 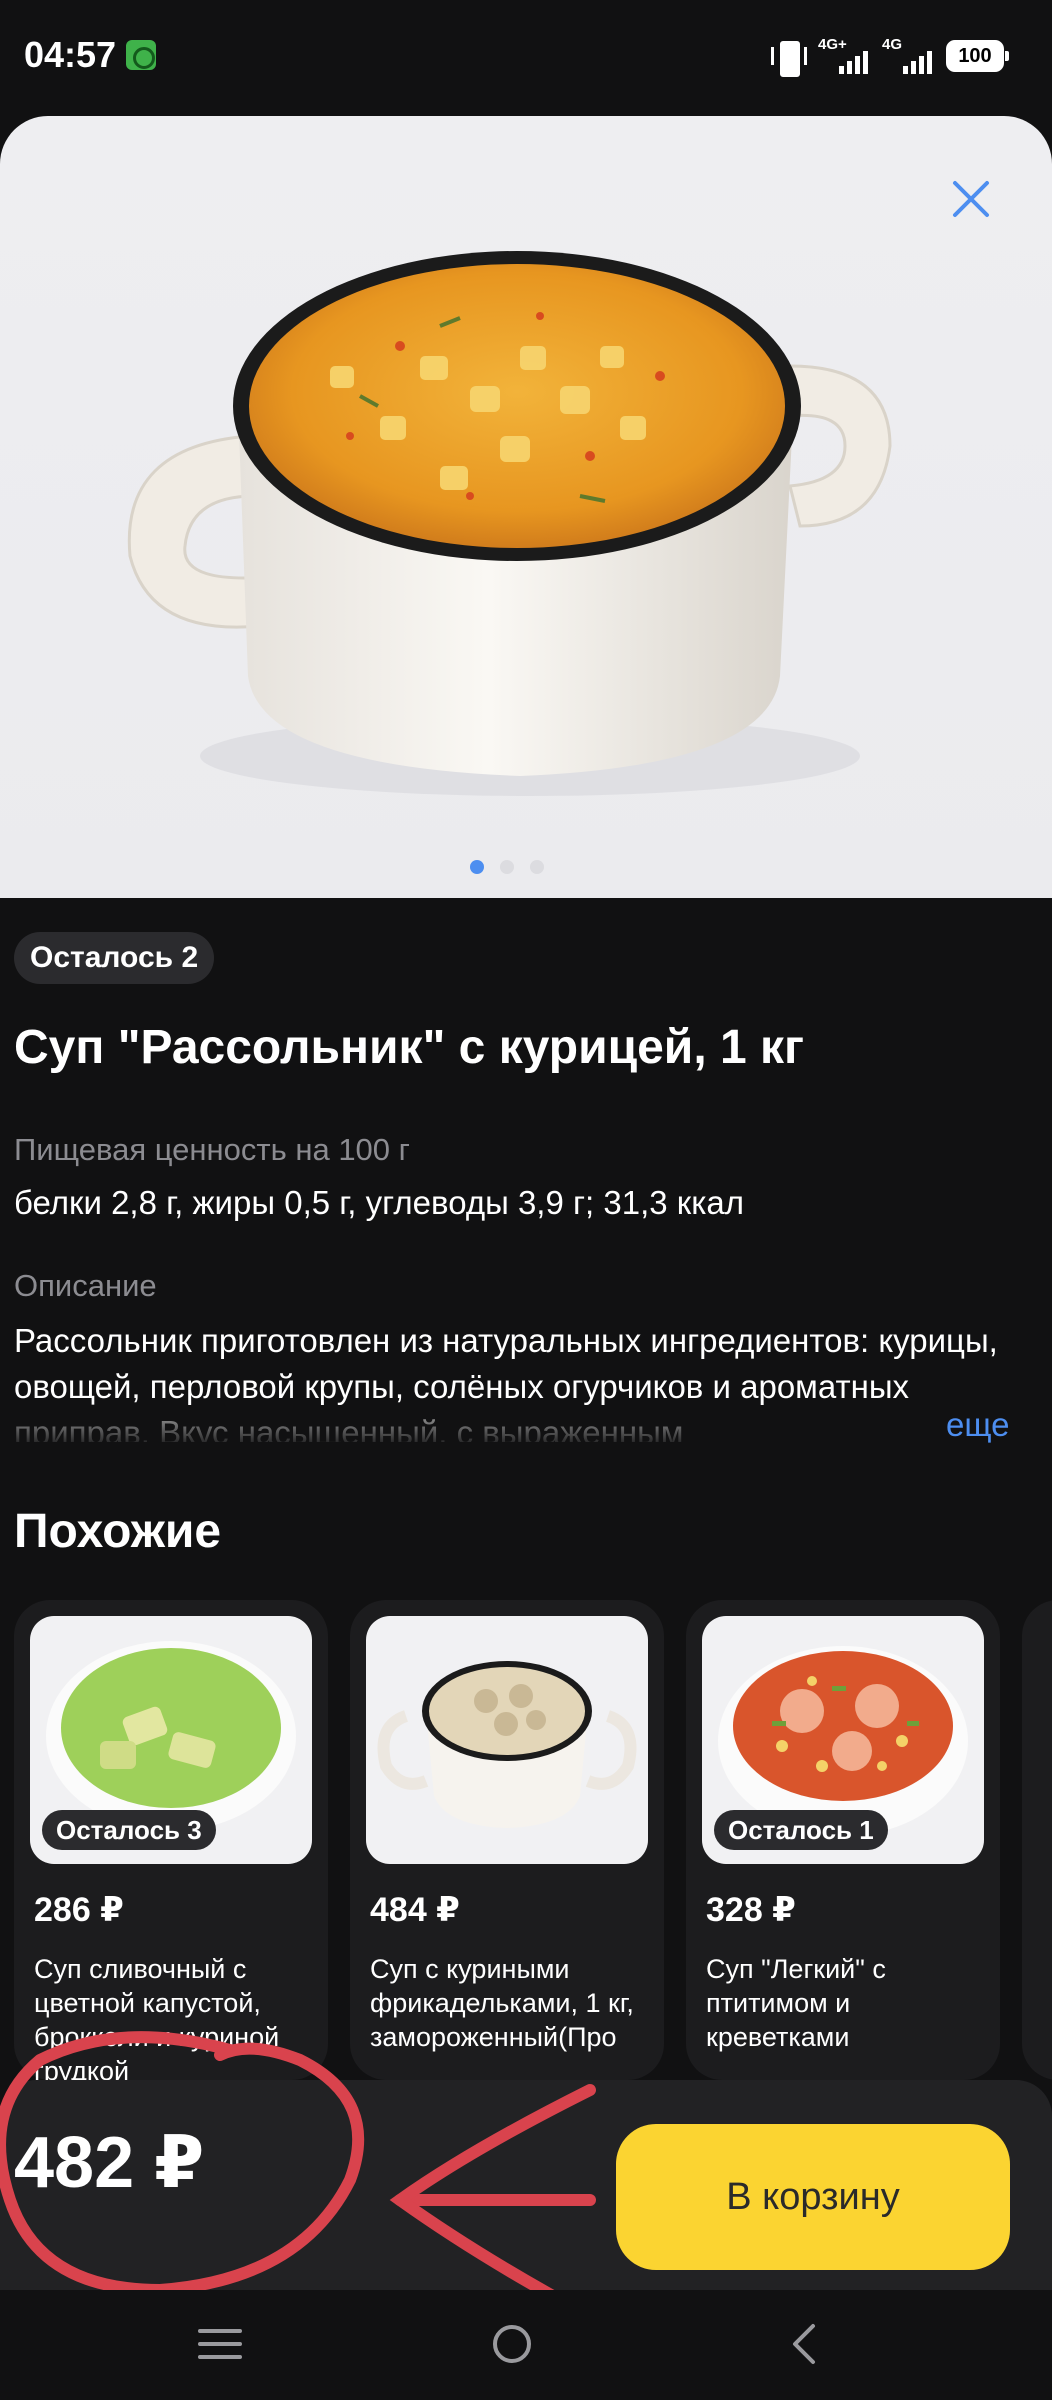 I want to click on status-indicators: 4G+ 4G 100, so click(x=889, y=56).